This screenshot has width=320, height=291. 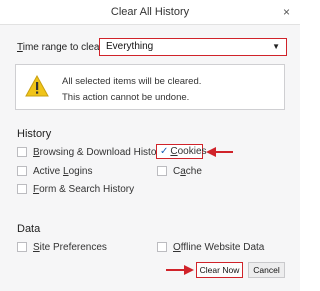 I want to click on checkbox-label: Form & Search History, so click(x=83, y=189).